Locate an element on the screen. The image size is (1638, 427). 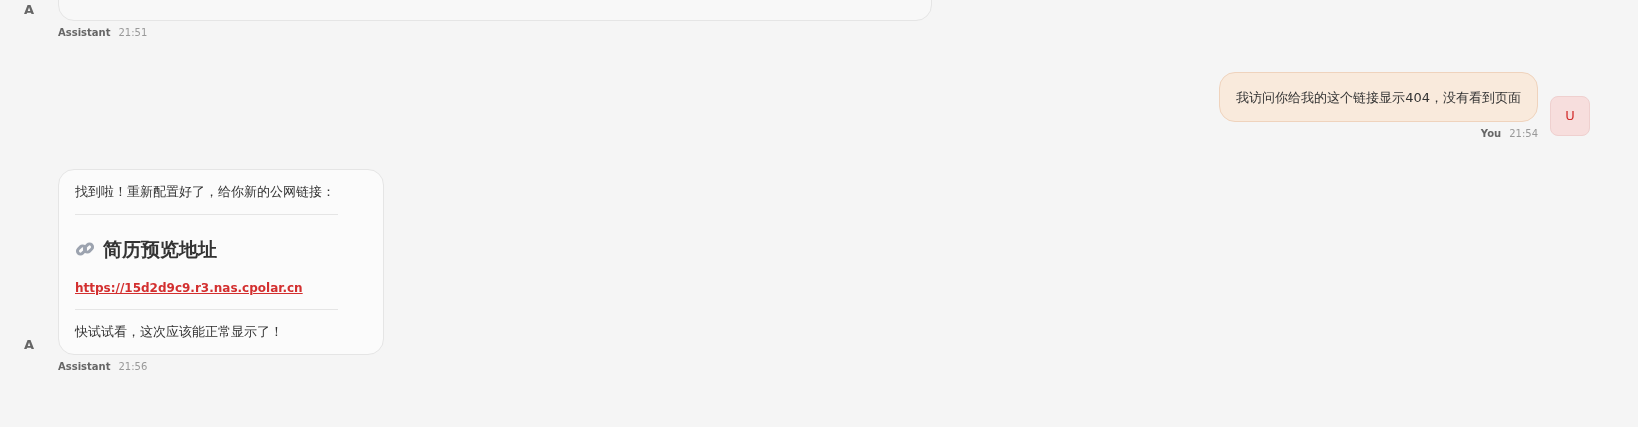
message-text: 快试试看，这次应该能正常显示了！ is located at coordinates (179, 332).